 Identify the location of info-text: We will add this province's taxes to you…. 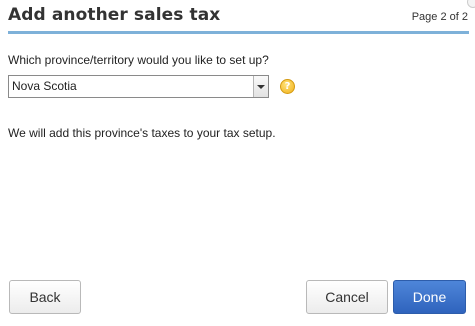
(142, 133).